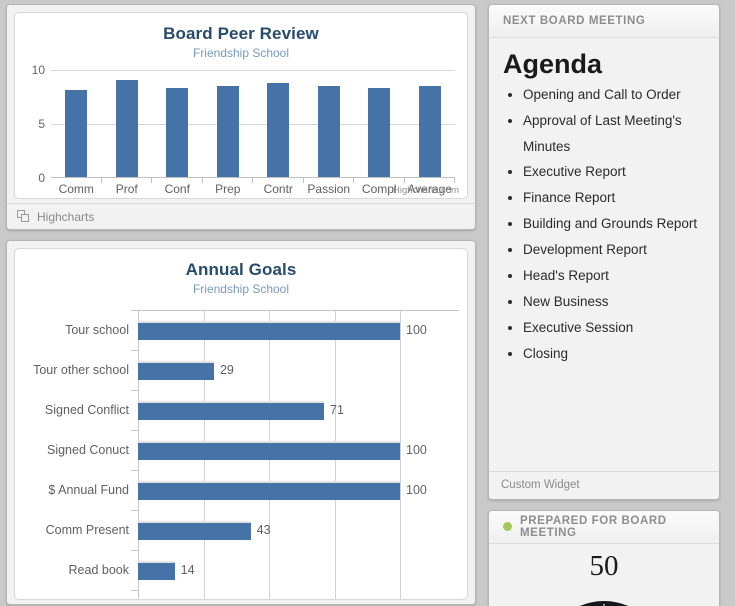 The height and width of the screenshot is (606, 735). I want to click on agenda-spacer, so click(604, 413).